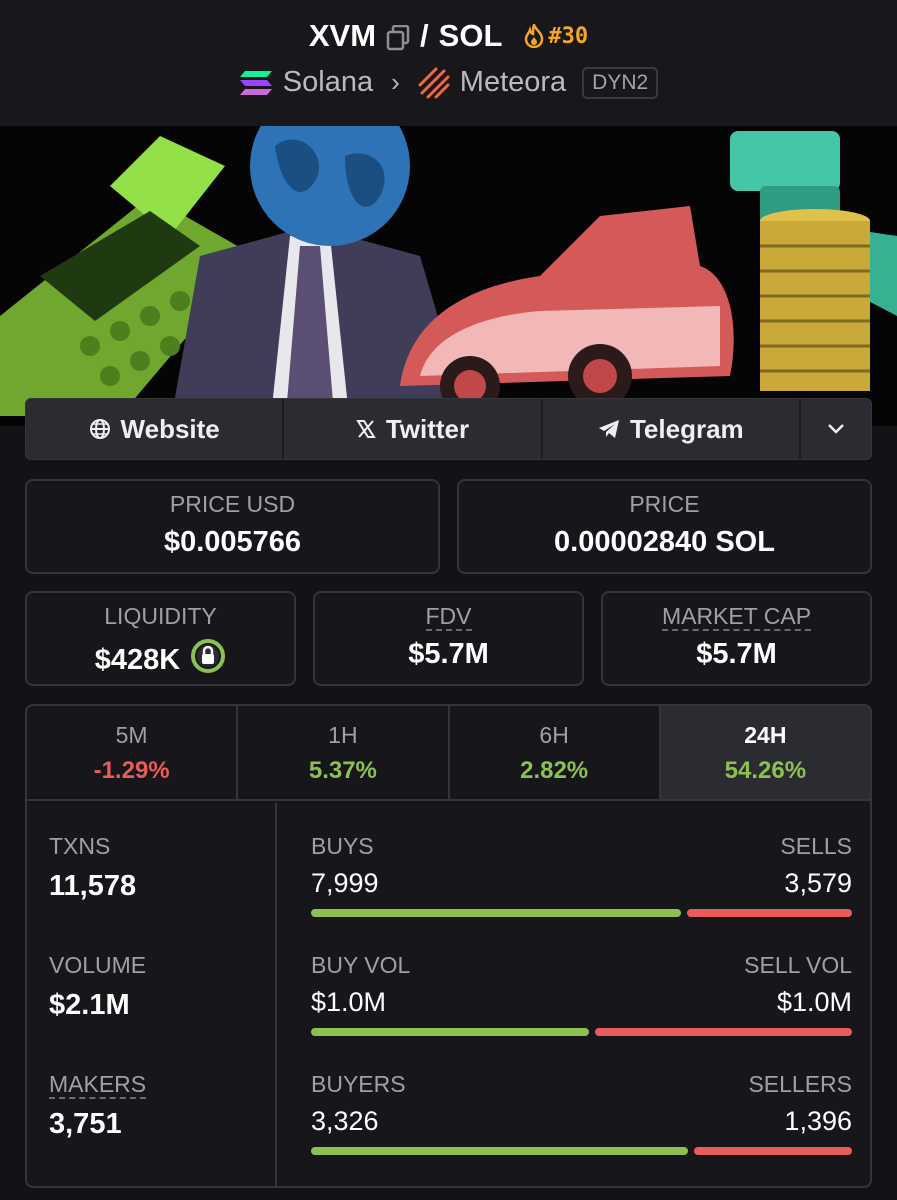  I want to click on buyers-share-fill, so click(499, 1151).